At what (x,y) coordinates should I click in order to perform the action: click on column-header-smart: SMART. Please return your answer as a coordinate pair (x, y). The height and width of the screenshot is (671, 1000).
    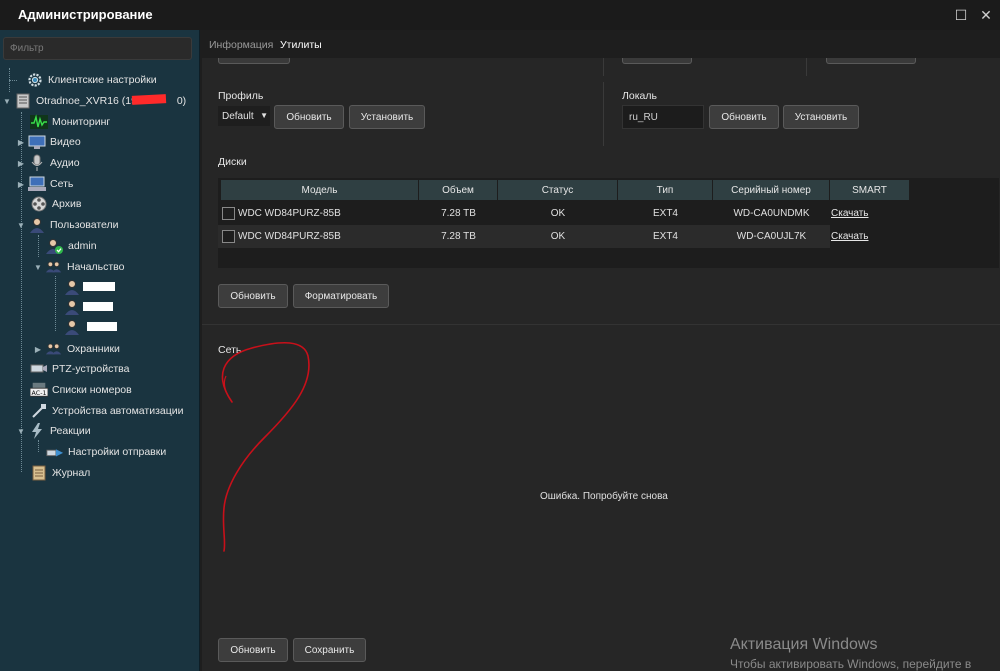
    Looking at the image, I should click on (870, 190).